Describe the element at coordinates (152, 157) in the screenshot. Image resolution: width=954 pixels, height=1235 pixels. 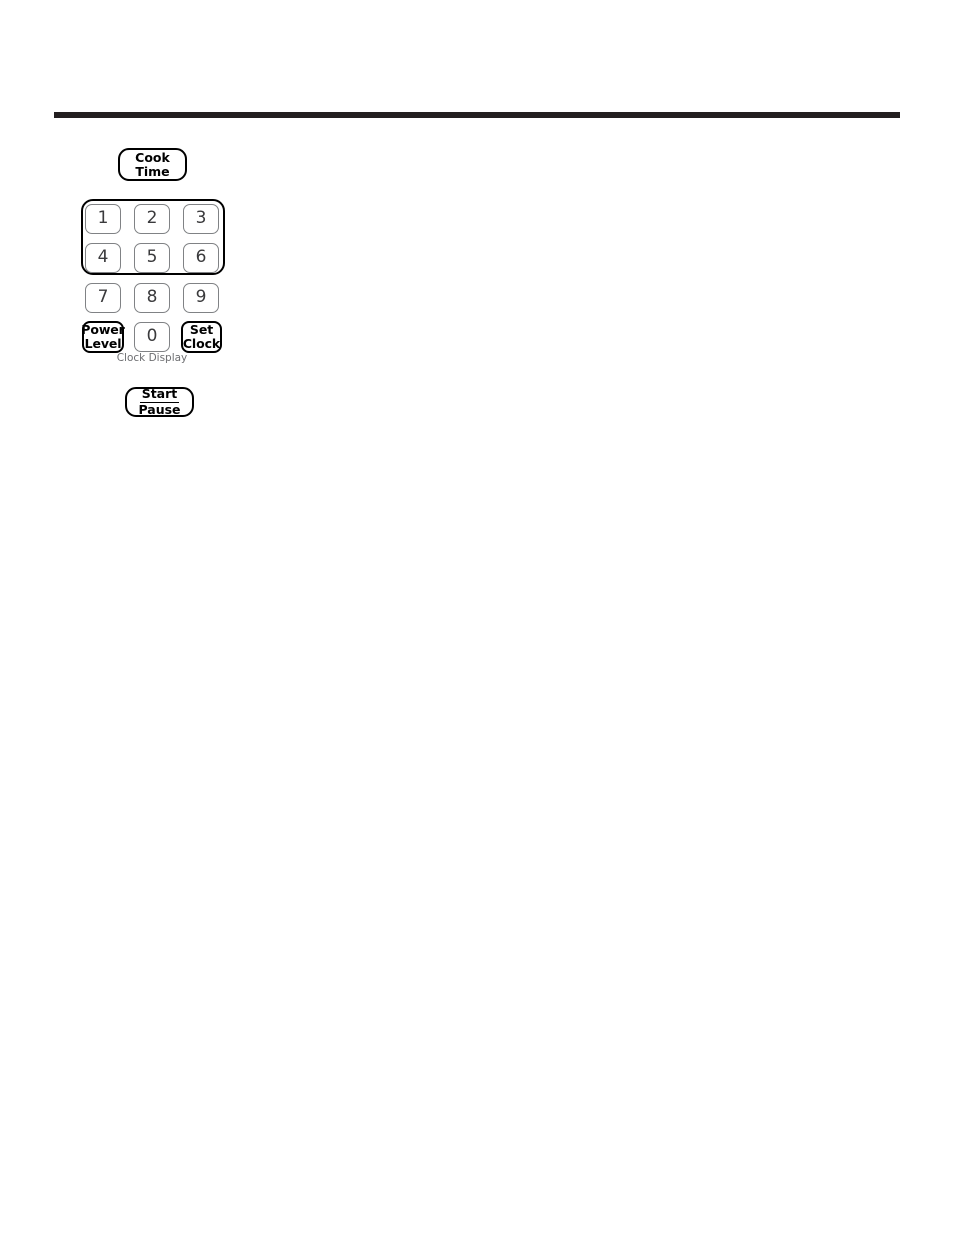
I see `cook-time-line1: Cook` at that location.